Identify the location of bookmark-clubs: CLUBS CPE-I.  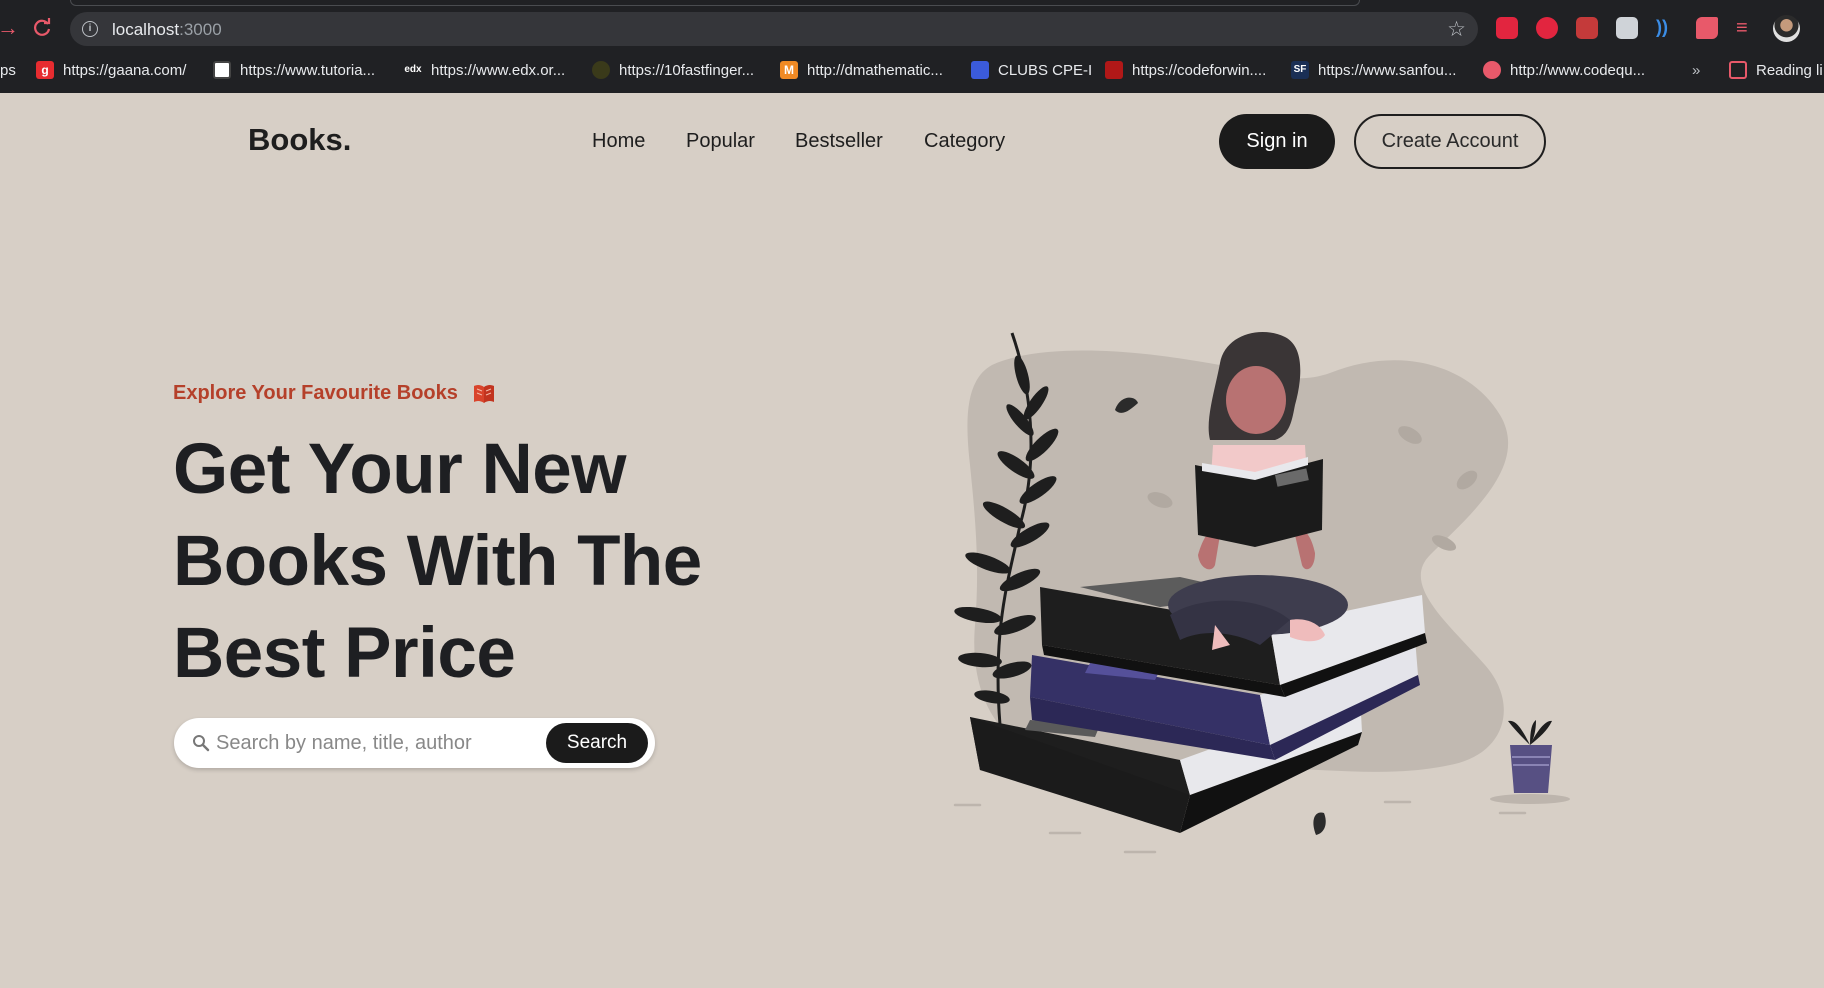
(1031, 70).